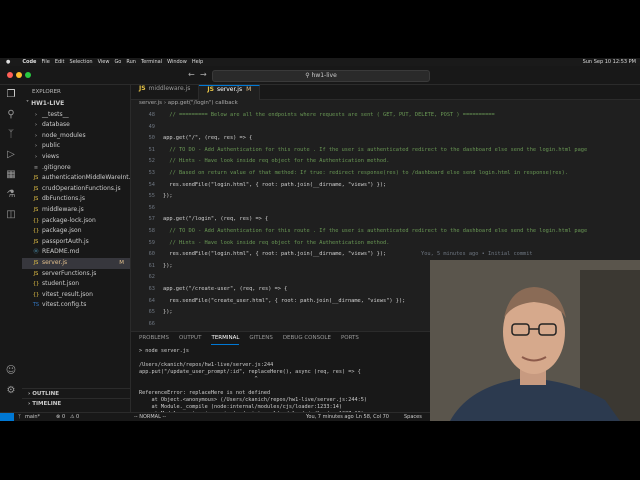  What do you see at coordinates (11, 391) in the screenshot?
I see `settings-gear-icon: ⚙` at bounding box center [11, 391].